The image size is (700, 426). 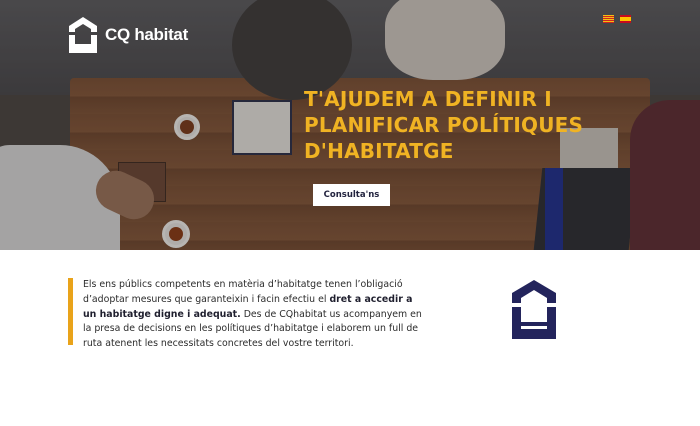 I want to click on contact-us-button: Consulta'ns, so click(x=351, y=195).